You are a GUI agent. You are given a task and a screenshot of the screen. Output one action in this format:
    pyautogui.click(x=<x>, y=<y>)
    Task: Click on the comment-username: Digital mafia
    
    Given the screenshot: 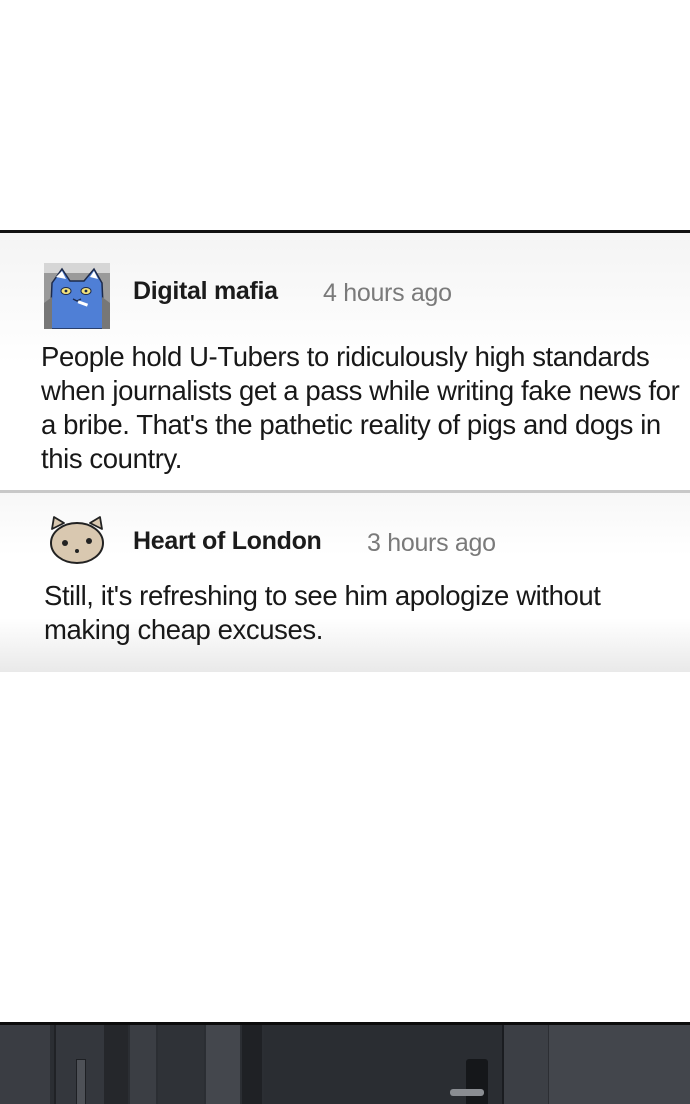 What is the action you would take?
    pyautogui.click(x=205, y=291)
    